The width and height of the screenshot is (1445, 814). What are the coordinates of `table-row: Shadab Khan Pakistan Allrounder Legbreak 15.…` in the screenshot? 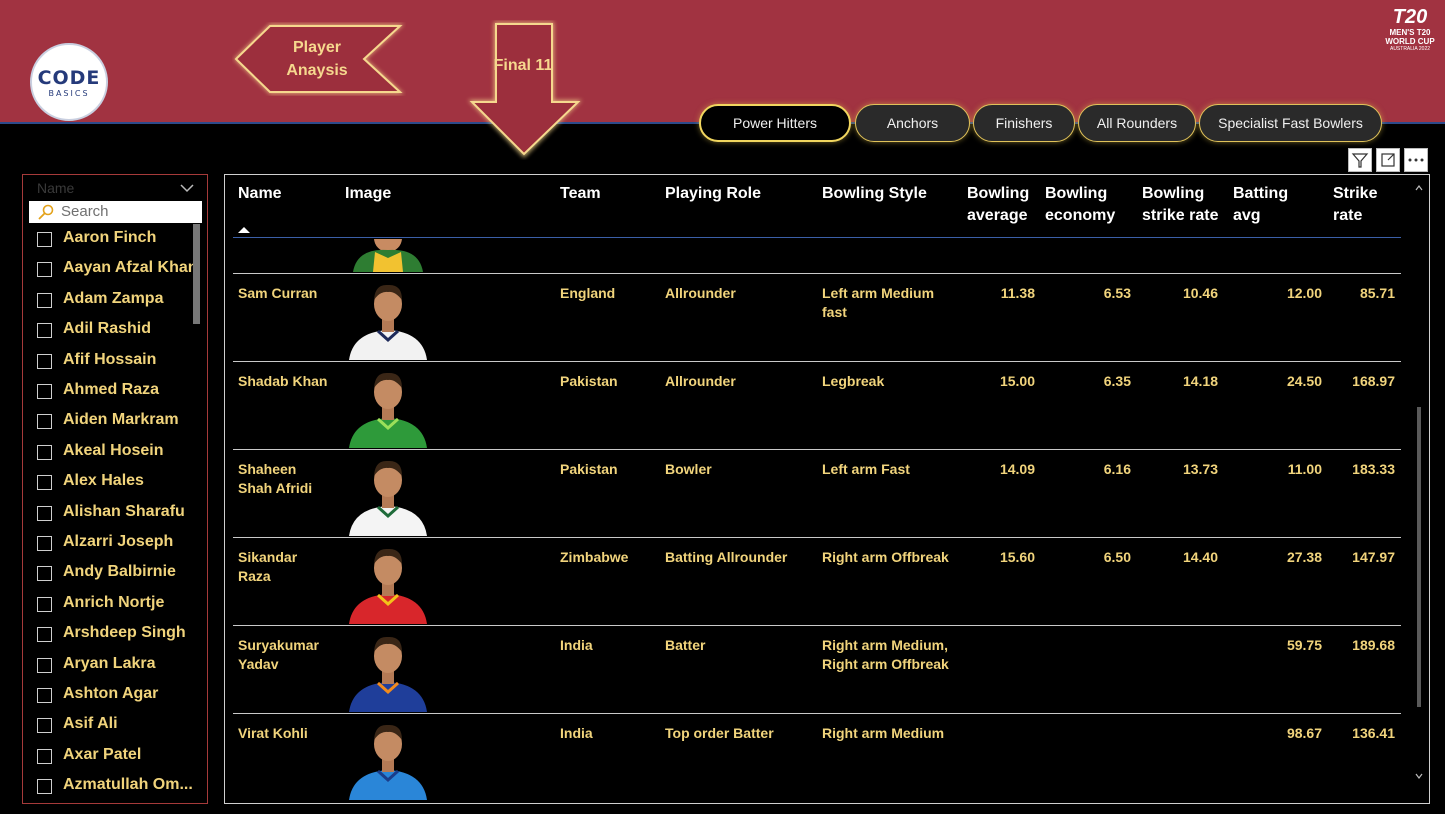 It's located at (815, 405).